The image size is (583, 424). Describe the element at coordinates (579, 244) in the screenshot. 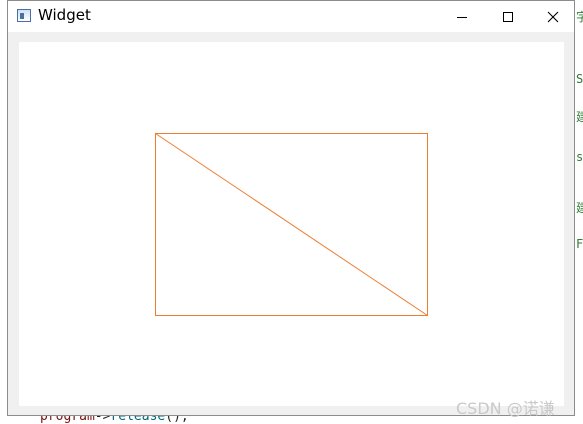

I see `background-glyph: F` at that location.